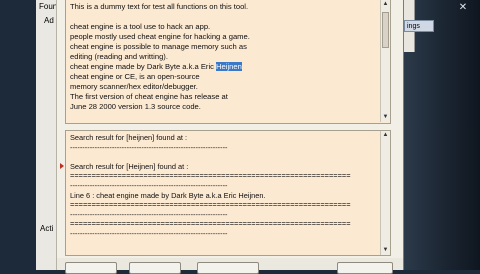  Describe the element at coordinates (230, 17) in the screenshot. I see `text-line` at that location.